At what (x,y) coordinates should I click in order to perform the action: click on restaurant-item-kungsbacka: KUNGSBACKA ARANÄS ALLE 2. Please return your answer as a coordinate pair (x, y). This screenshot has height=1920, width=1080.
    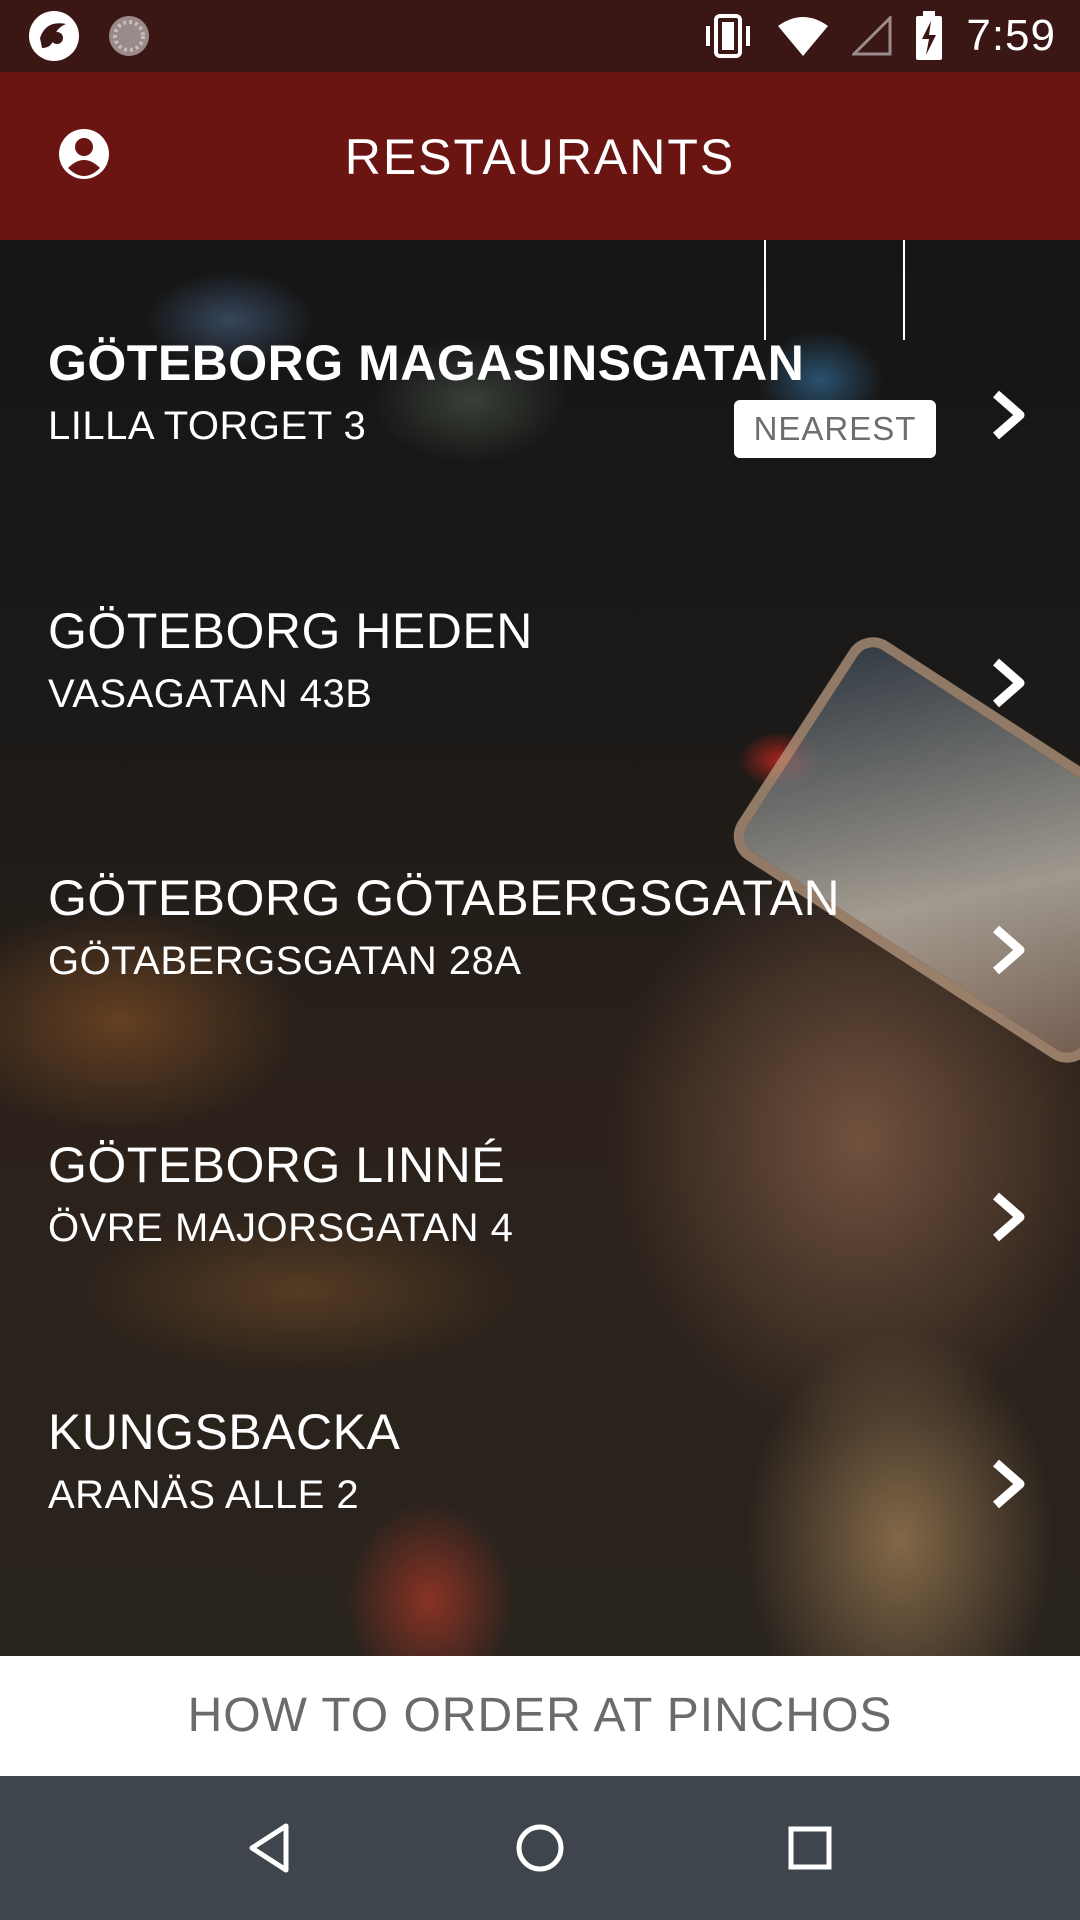
    Looking at the image, I should click on (540, 1465).